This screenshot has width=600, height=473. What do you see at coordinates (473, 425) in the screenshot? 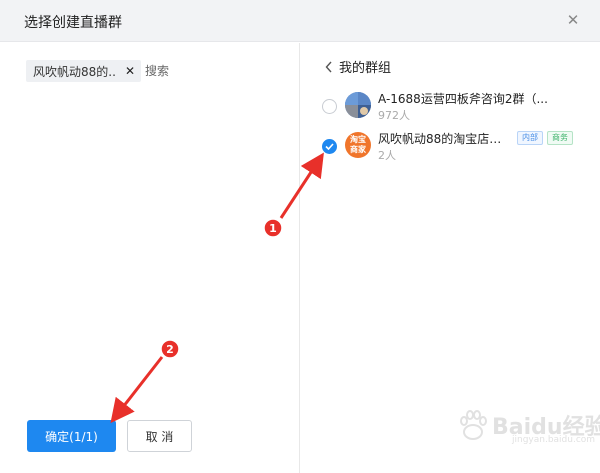
I see `paw-logo-icon` at bounding box center [473, 425].